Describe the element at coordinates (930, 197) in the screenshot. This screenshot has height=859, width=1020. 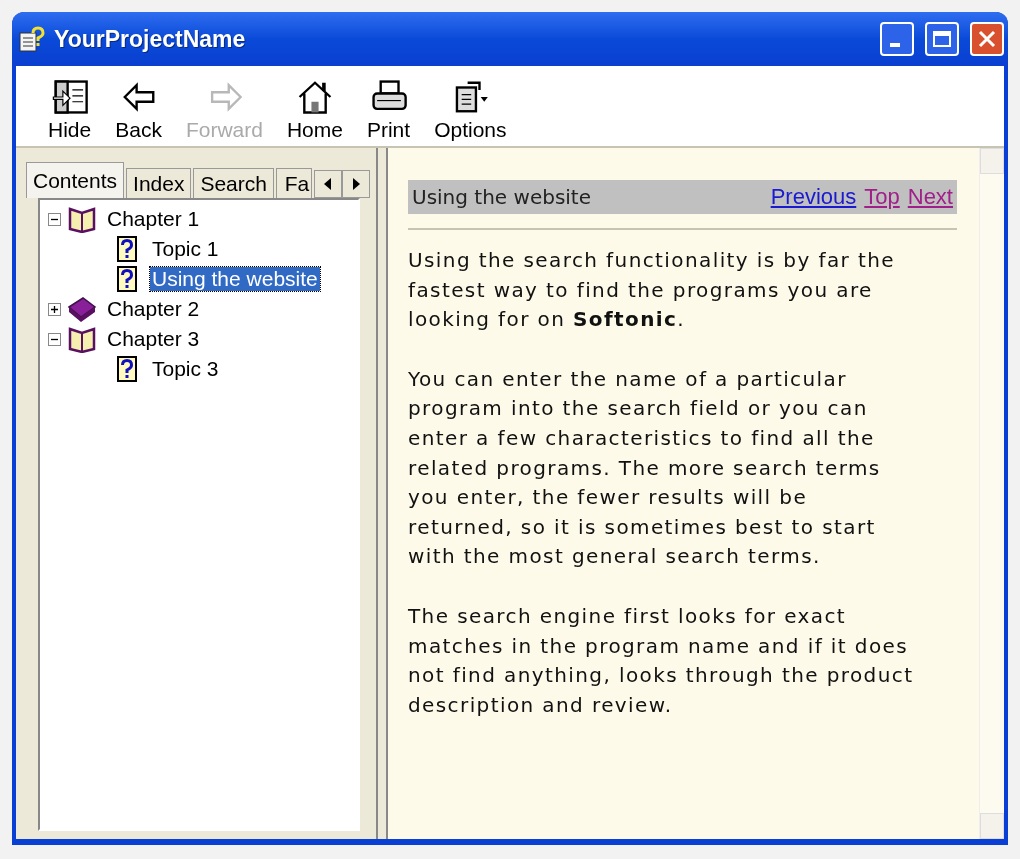
I see `nav-link: Next` at that location.